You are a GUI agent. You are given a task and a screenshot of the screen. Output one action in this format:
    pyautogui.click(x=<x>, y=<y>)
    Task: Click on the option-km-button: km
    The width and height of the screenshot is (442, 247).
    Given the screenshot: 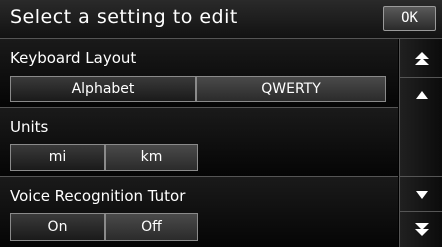 What is the action you would take?
    pyautogui.click(x=151, y=157)
    